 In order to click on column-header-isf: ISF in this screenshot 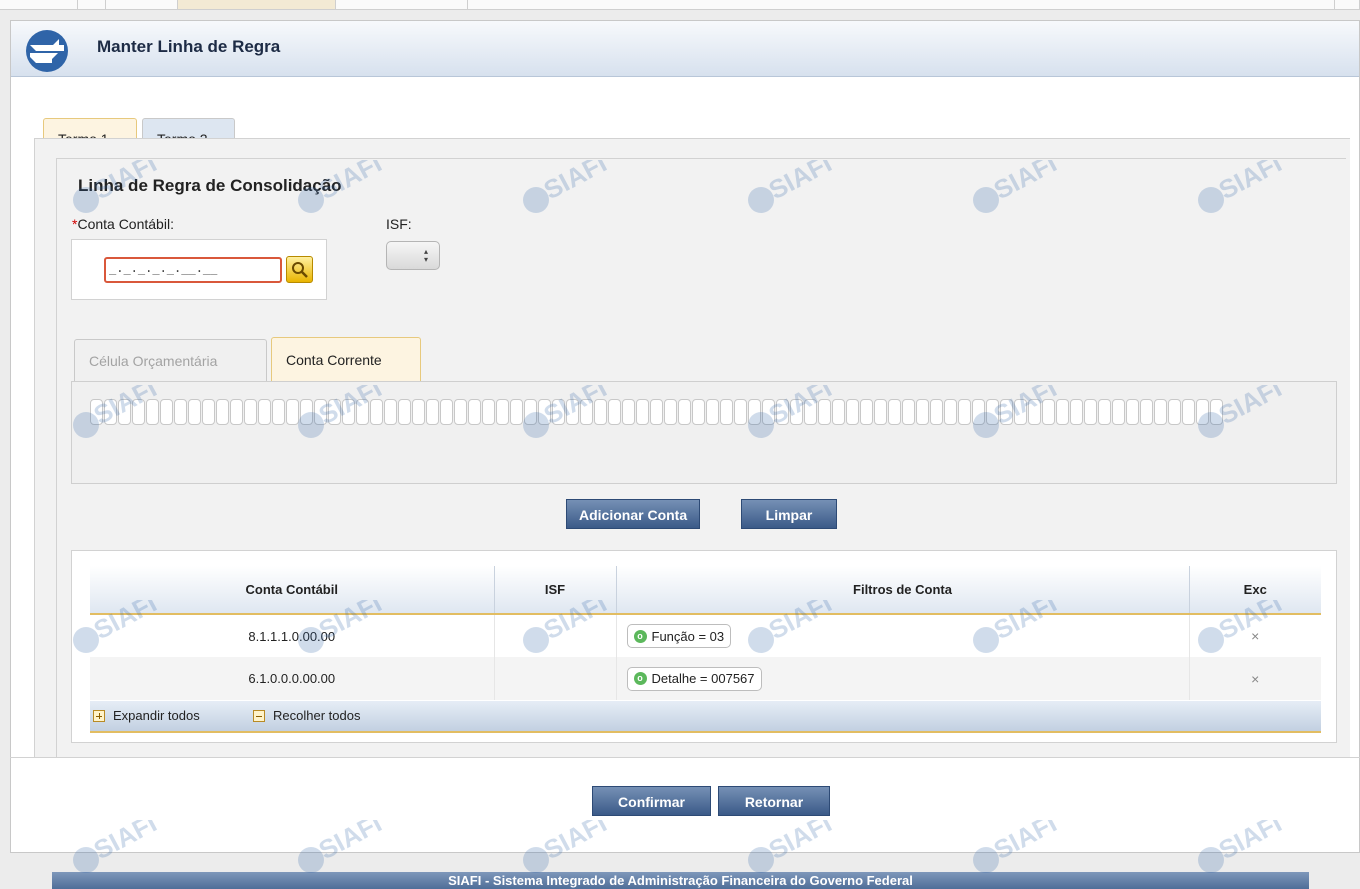, I will do `click(554, 590)`.